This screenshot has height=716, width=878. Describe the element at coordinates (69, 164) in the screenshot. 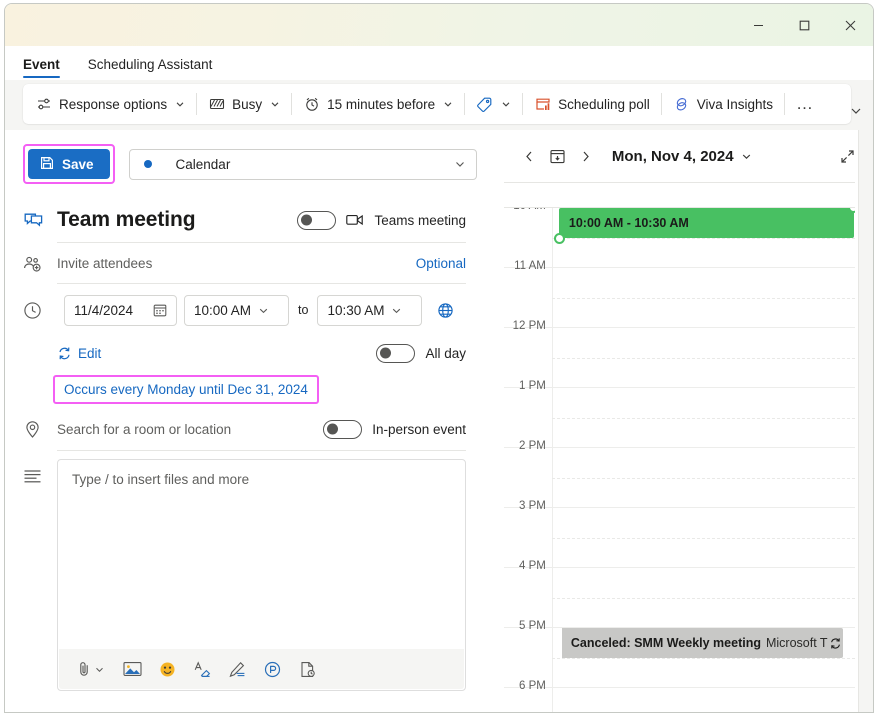

I see `save-button: Save` at that location.